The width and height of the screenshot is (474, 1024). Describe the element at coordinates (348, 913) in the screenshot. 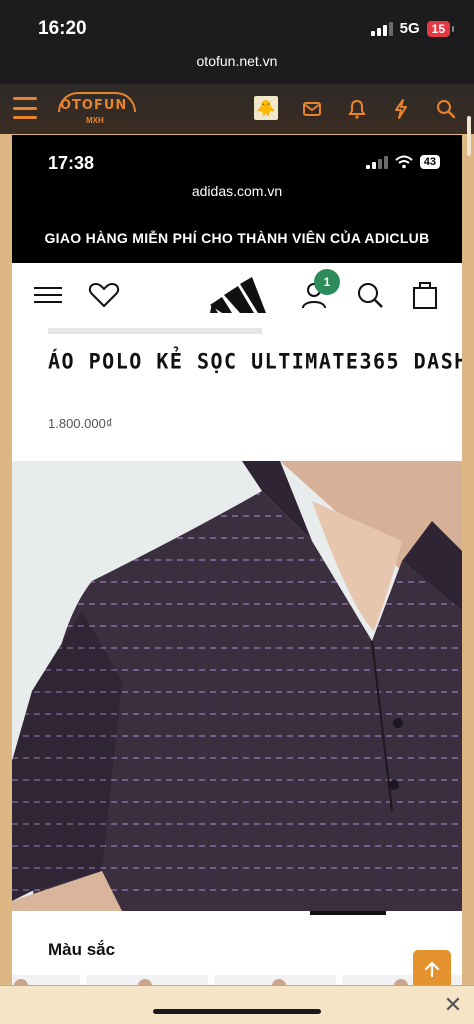

I see `carousel-indicator` at that location.